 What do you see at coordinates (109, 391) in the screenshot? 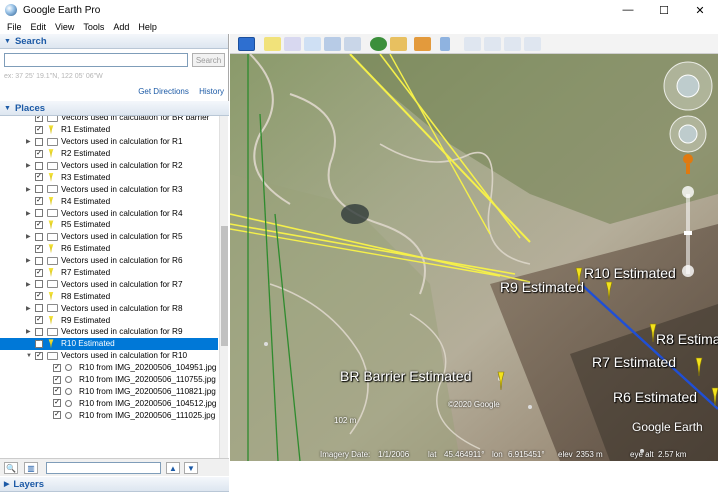
I see `path-row: ✓ R10 from IMG_20200506_110821.jpg` at bounding box center [109, 391].